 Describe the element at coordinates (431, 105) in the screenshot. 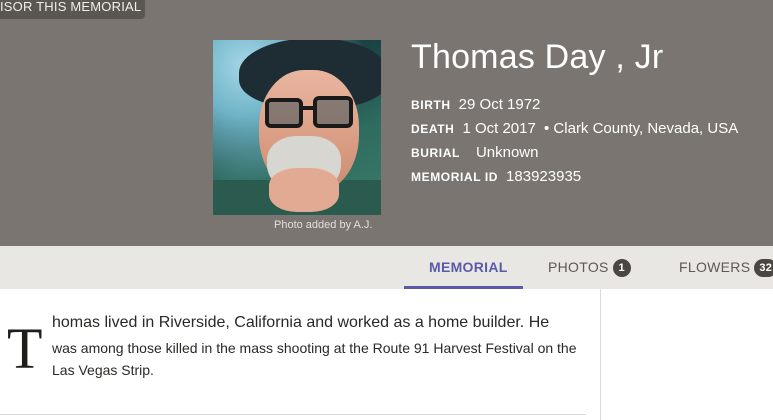

I see `birth-label: BIRTH` at that location.